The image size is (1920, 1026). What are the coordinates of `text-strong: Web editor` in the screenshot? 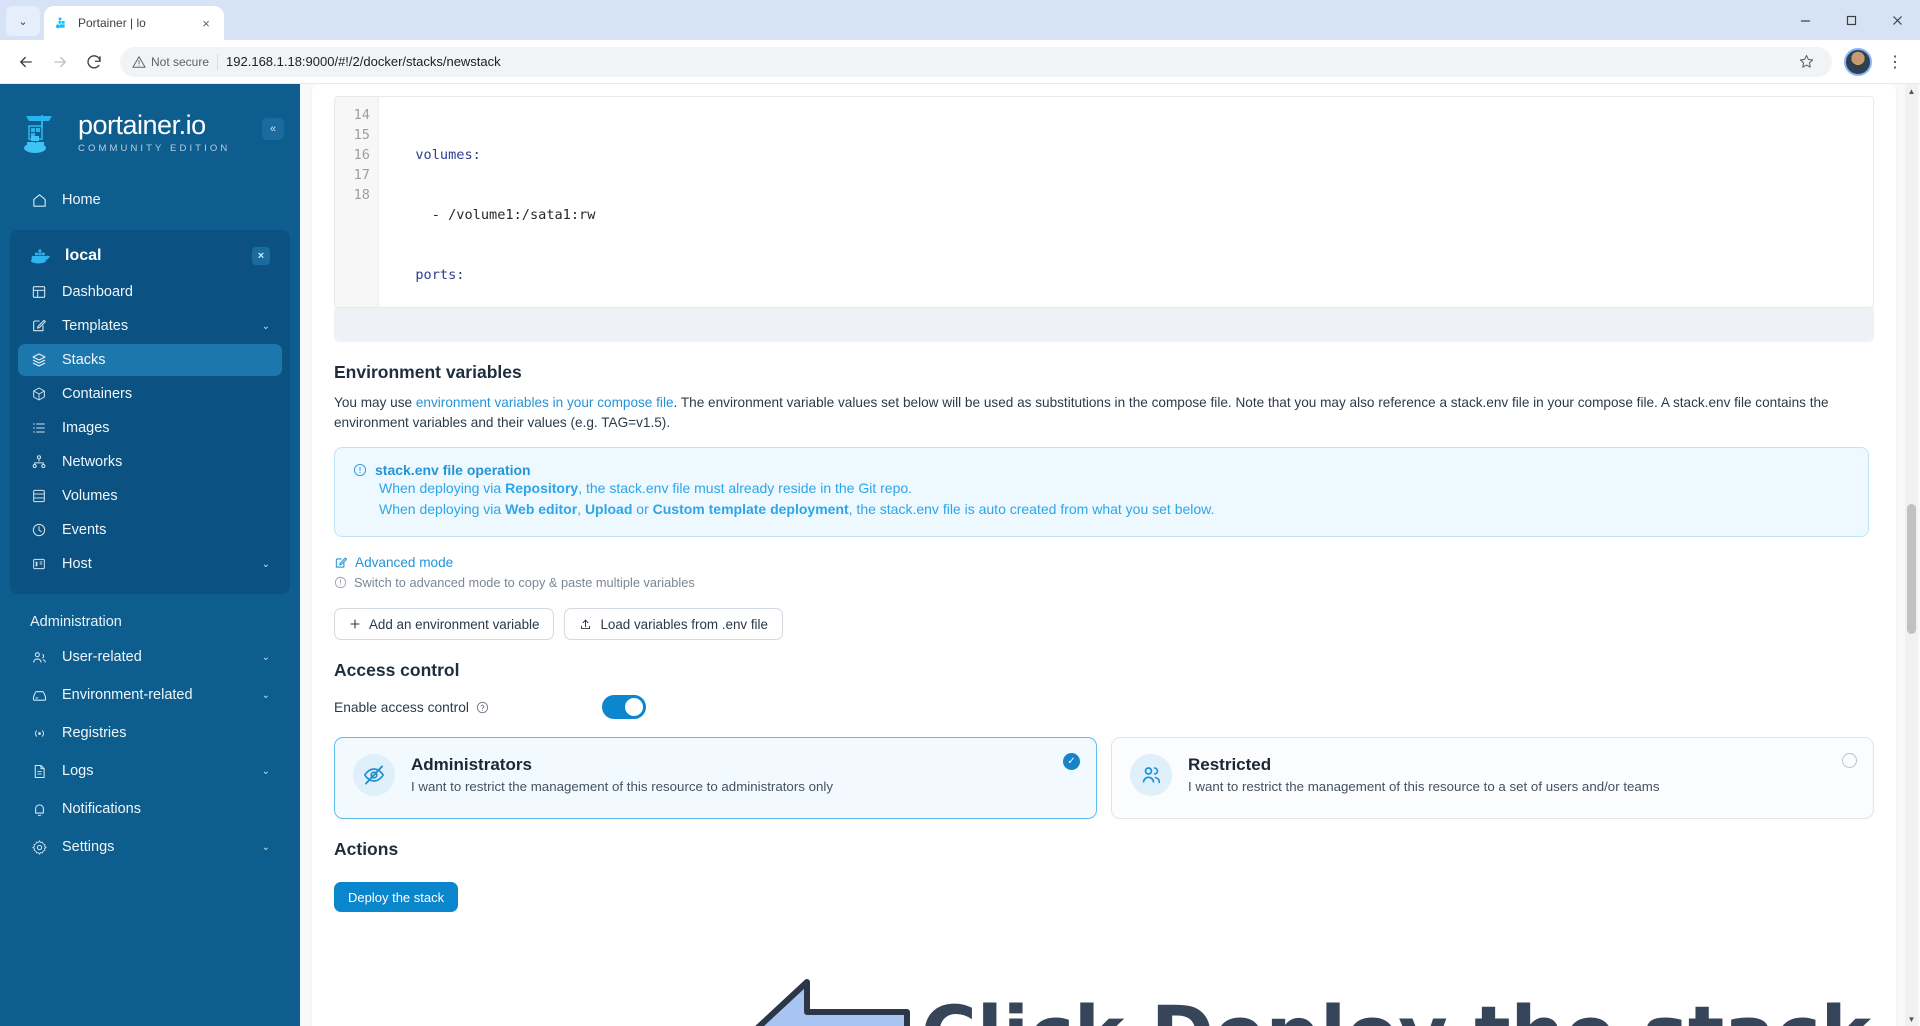 It's located at (541, 509).